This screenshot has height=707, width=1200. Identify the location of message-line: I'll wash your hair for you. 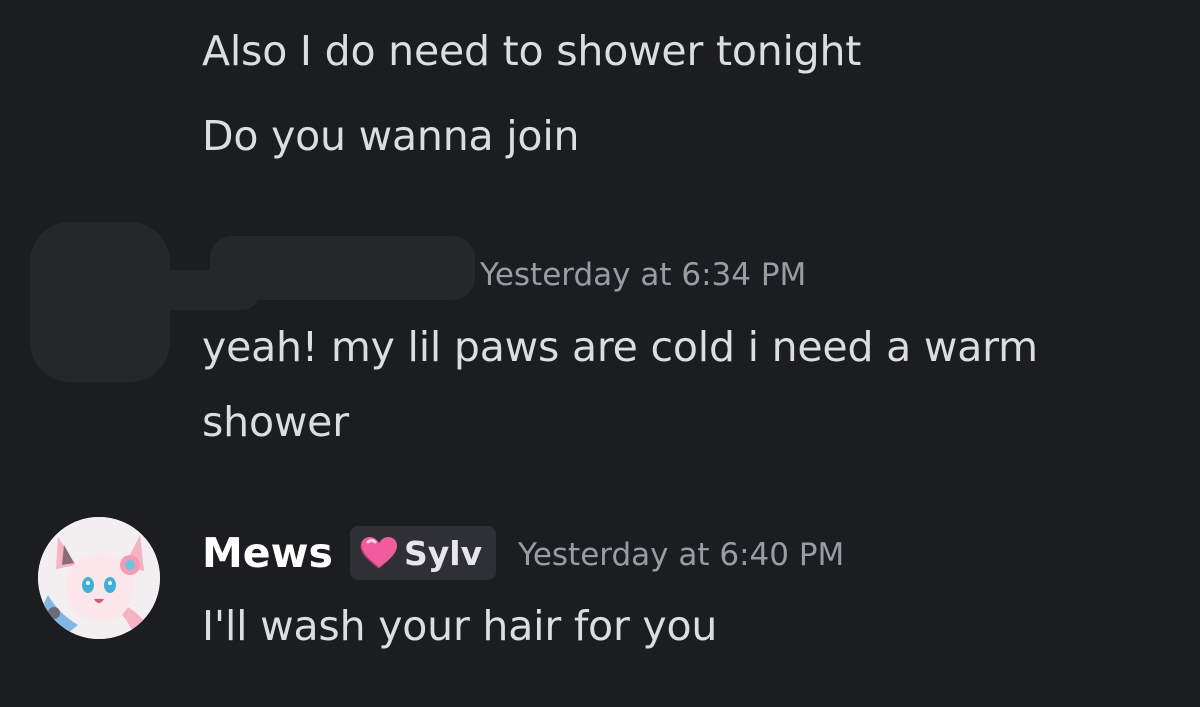
(460, 626).